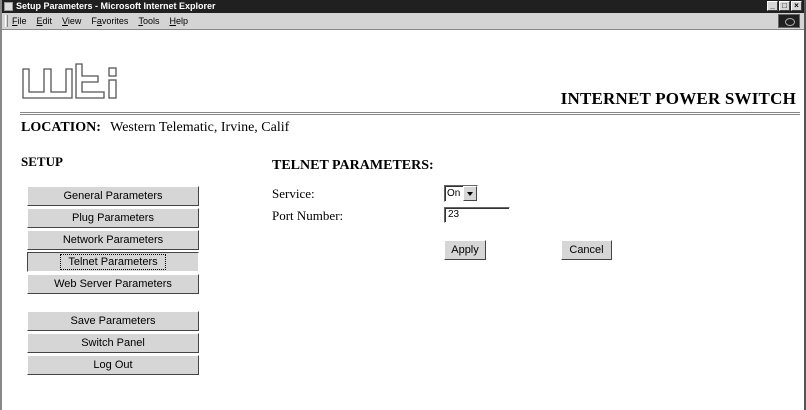  What do you see at coordinates (586, 250) in the screenshot?
I see `cancel-button: Cancel` at bounding box center [586, 250].